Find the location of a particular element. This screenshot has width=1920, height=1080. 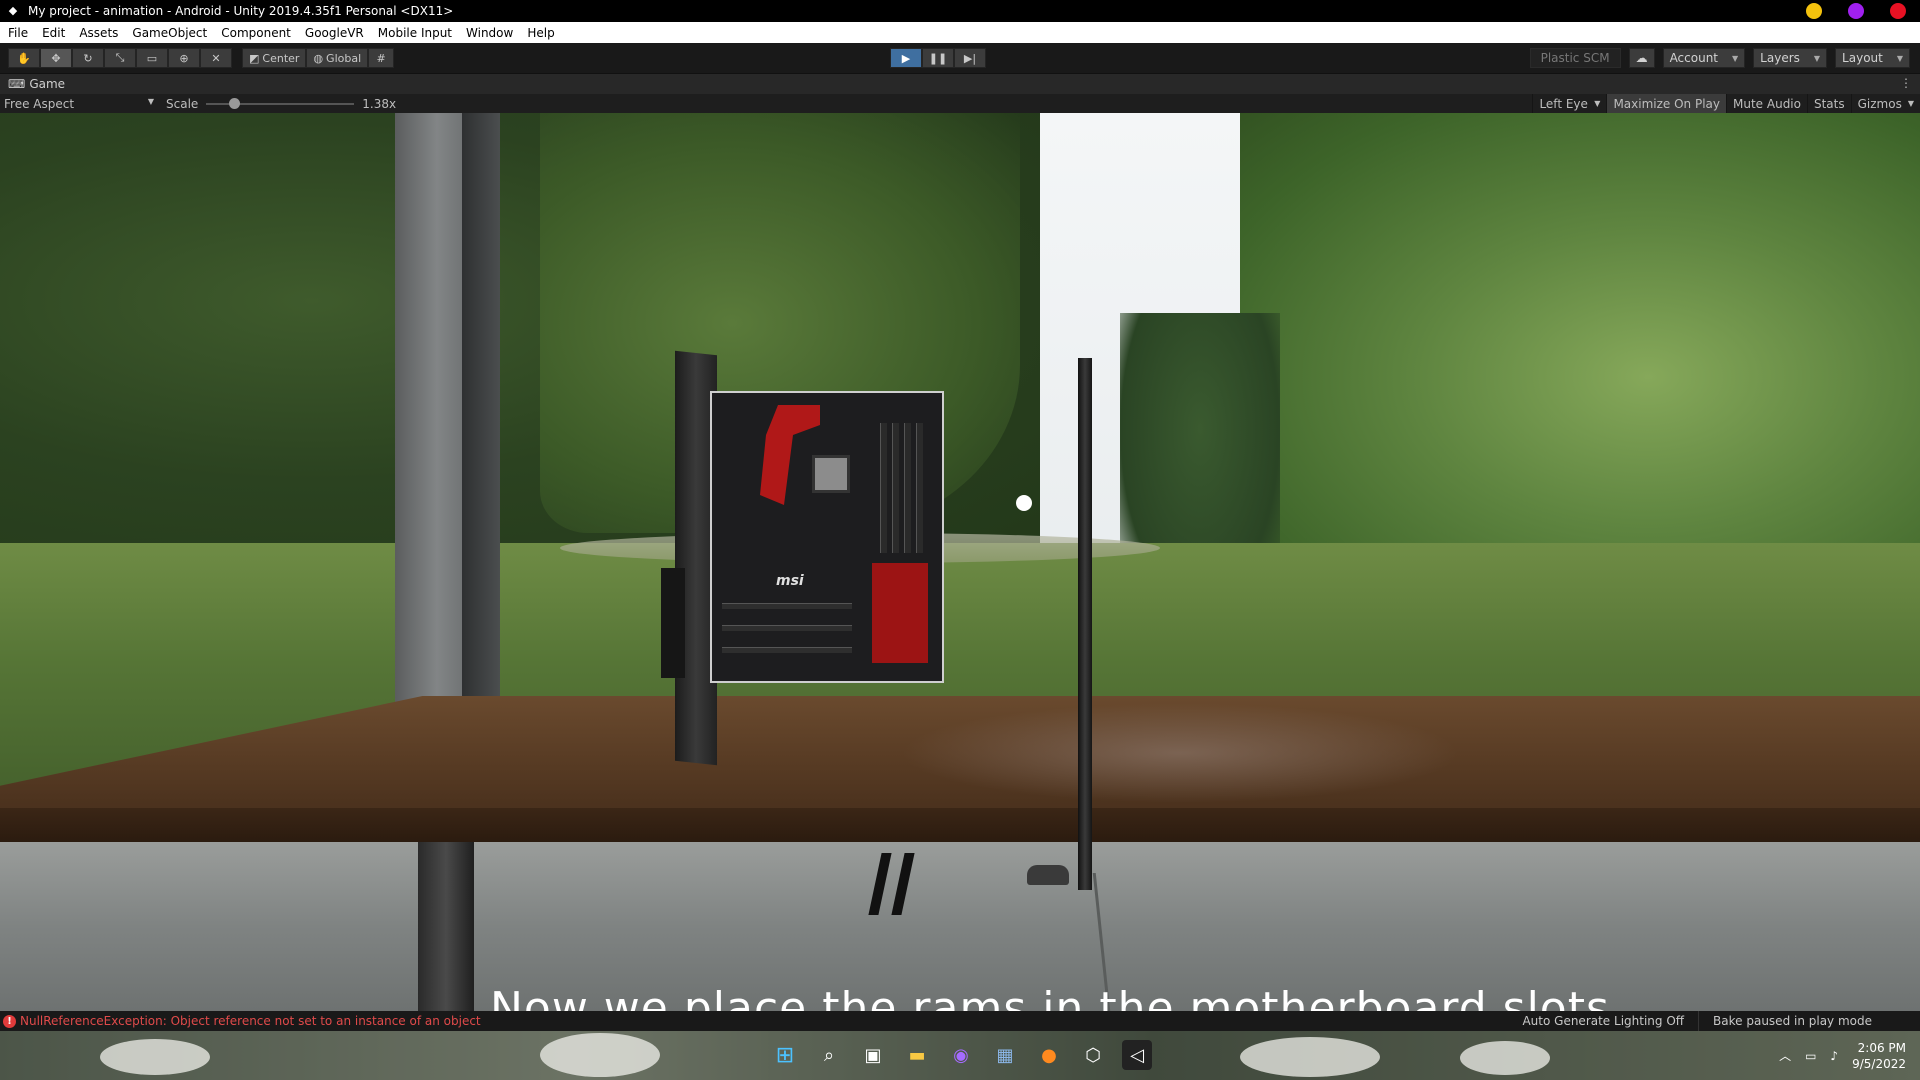

menu-gameobject: GameObject is located at coordinates (169, 33).